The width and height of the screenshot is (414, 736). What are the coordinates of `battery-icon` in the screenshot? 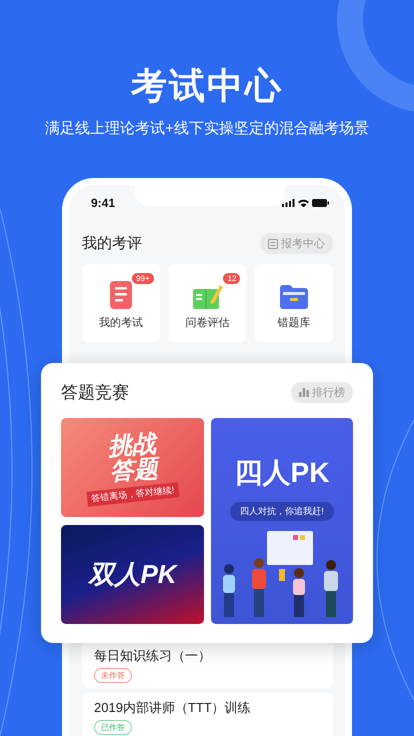 It's located at (320, 203).